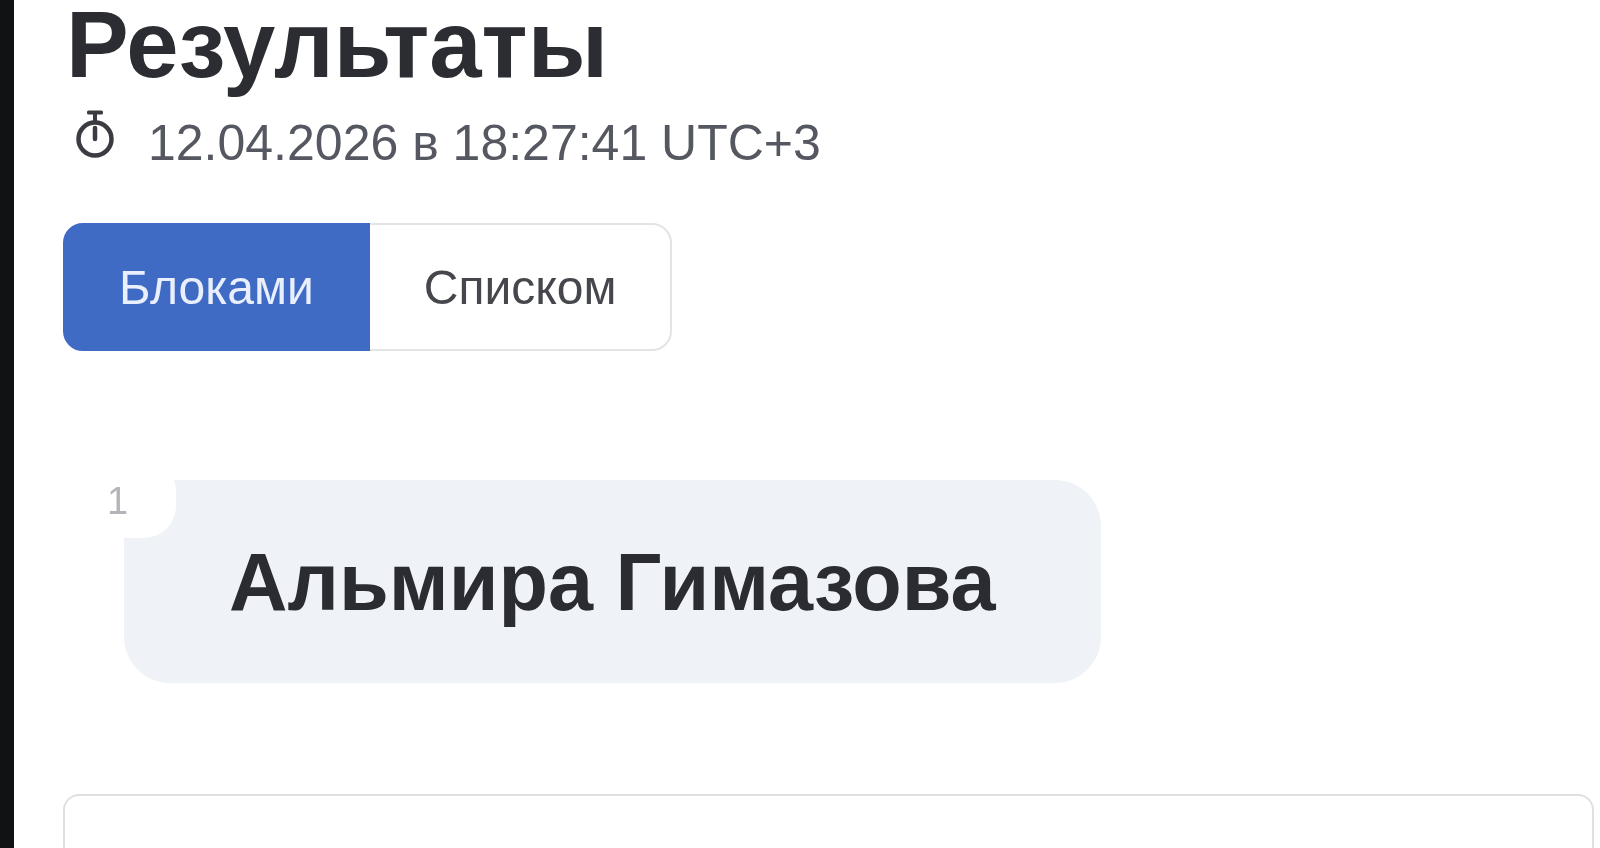 The image size is (1600, 848). Describe the element at coordinates (337, 49) in the screenshot. I see `page-title: Результаты` at that location.